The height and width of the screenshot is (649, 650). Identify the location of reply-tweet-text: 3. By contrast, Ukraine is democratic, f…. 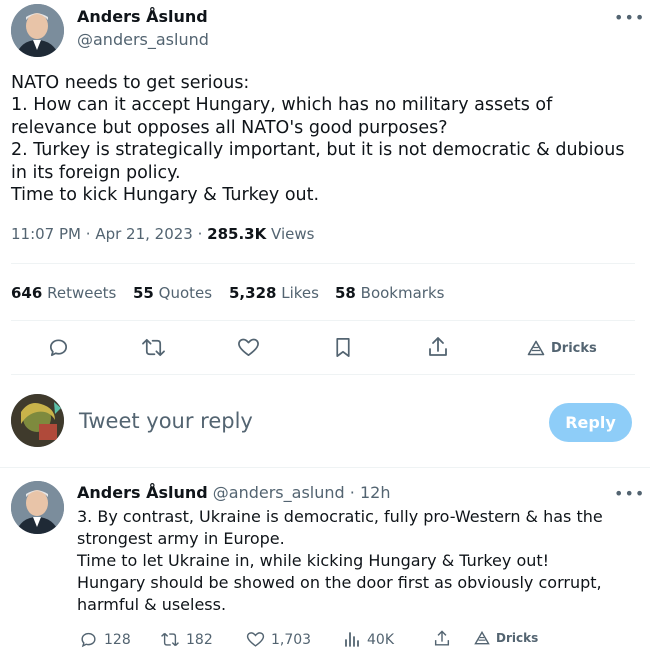
(340, 560).